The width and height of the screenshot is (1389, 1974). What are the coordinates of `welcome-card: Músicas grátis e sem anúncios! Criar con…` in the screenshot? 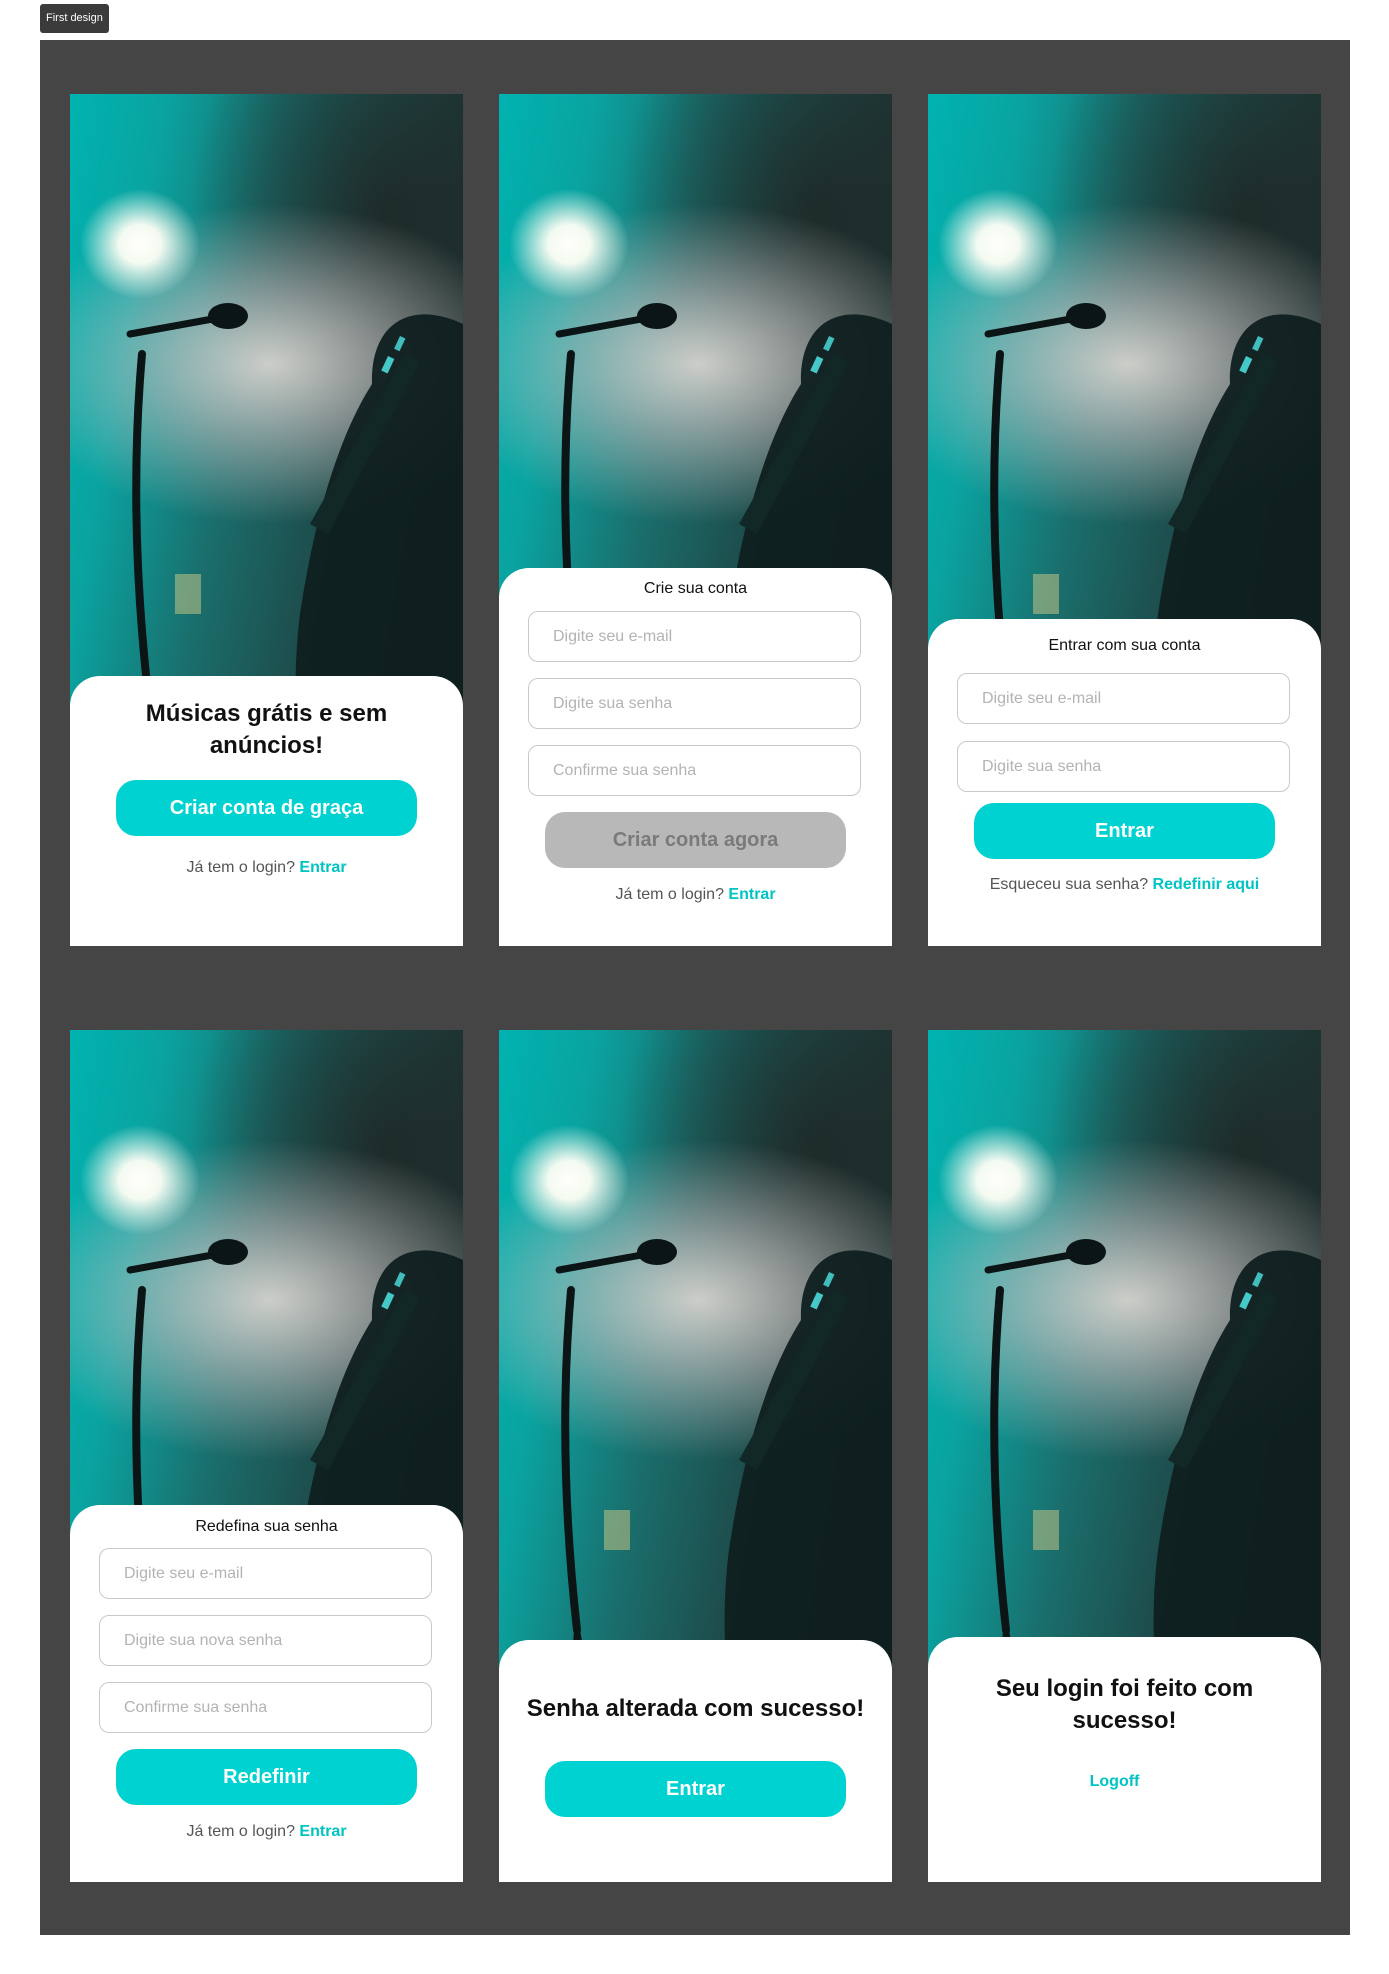 It's located at (266, 811).